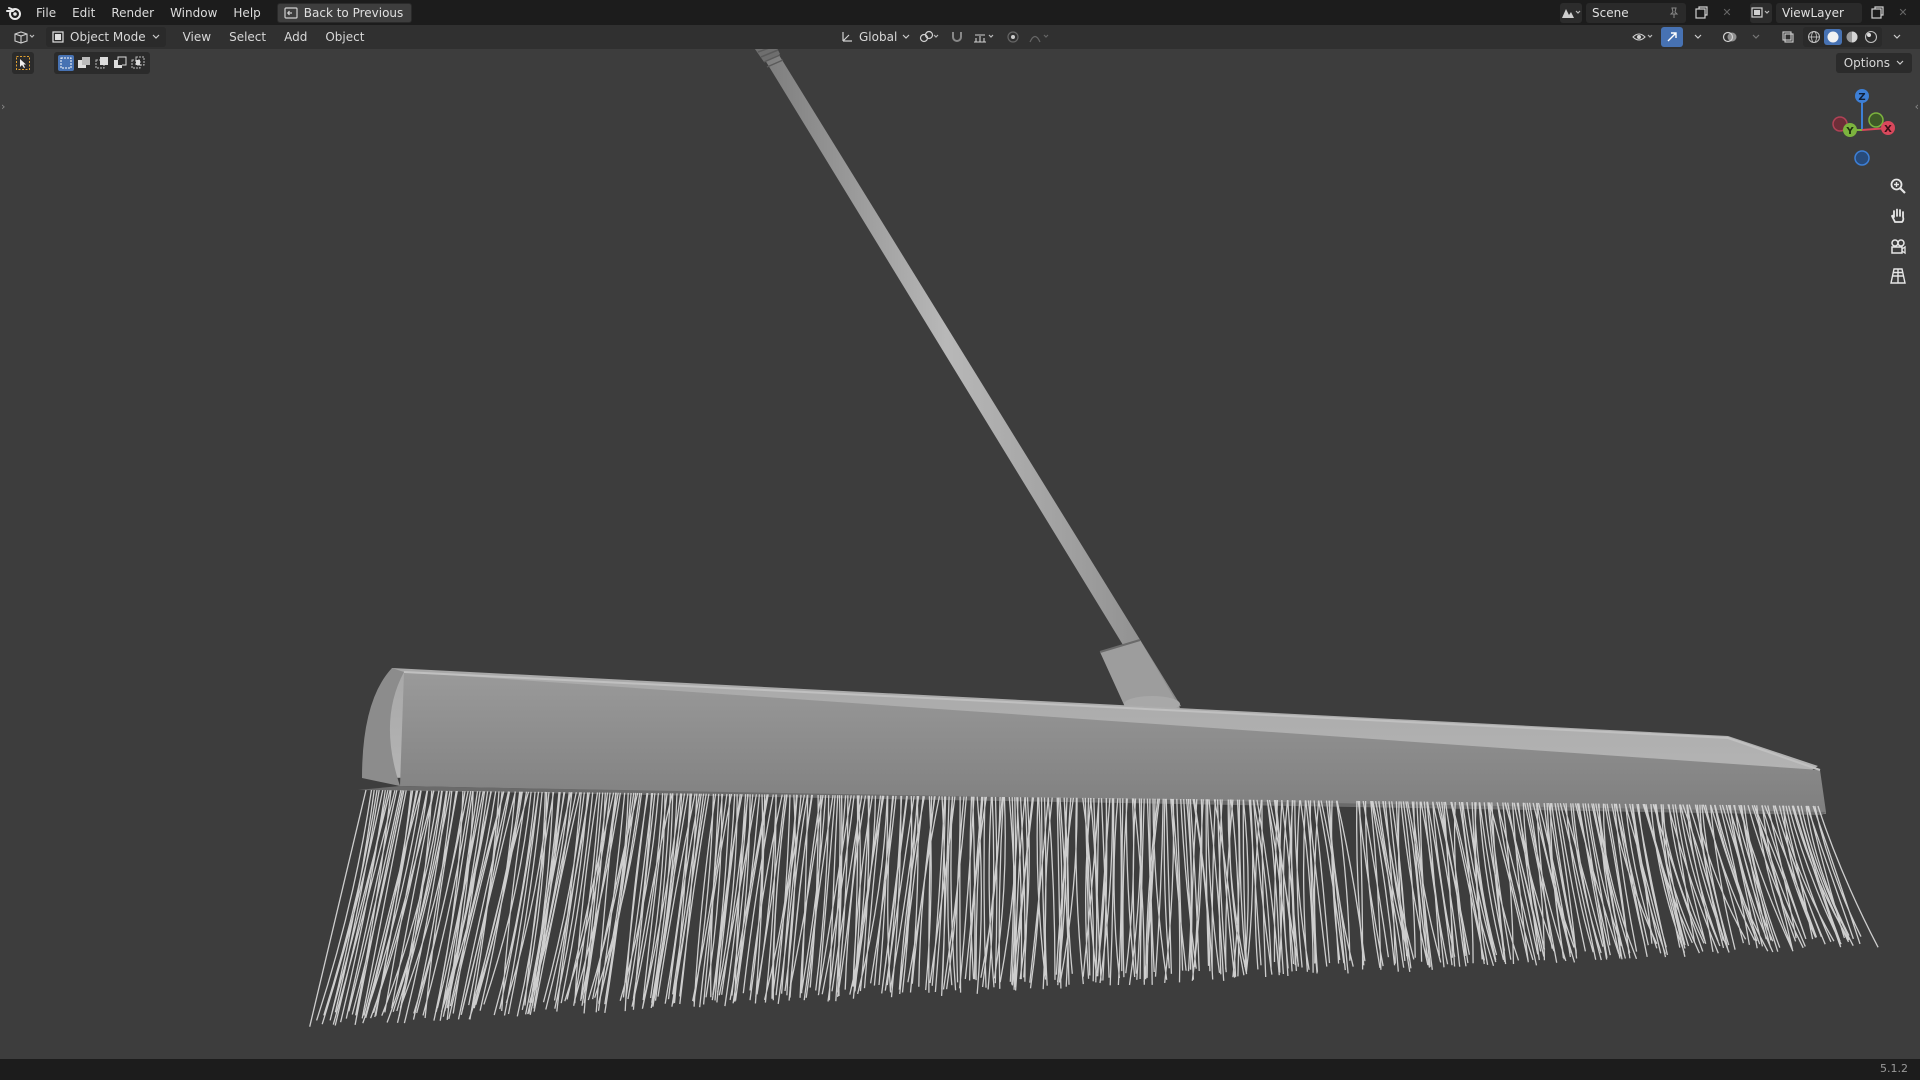 The image size is (1920, 1080). I want to click on pivot-icon, so click(929, 36).